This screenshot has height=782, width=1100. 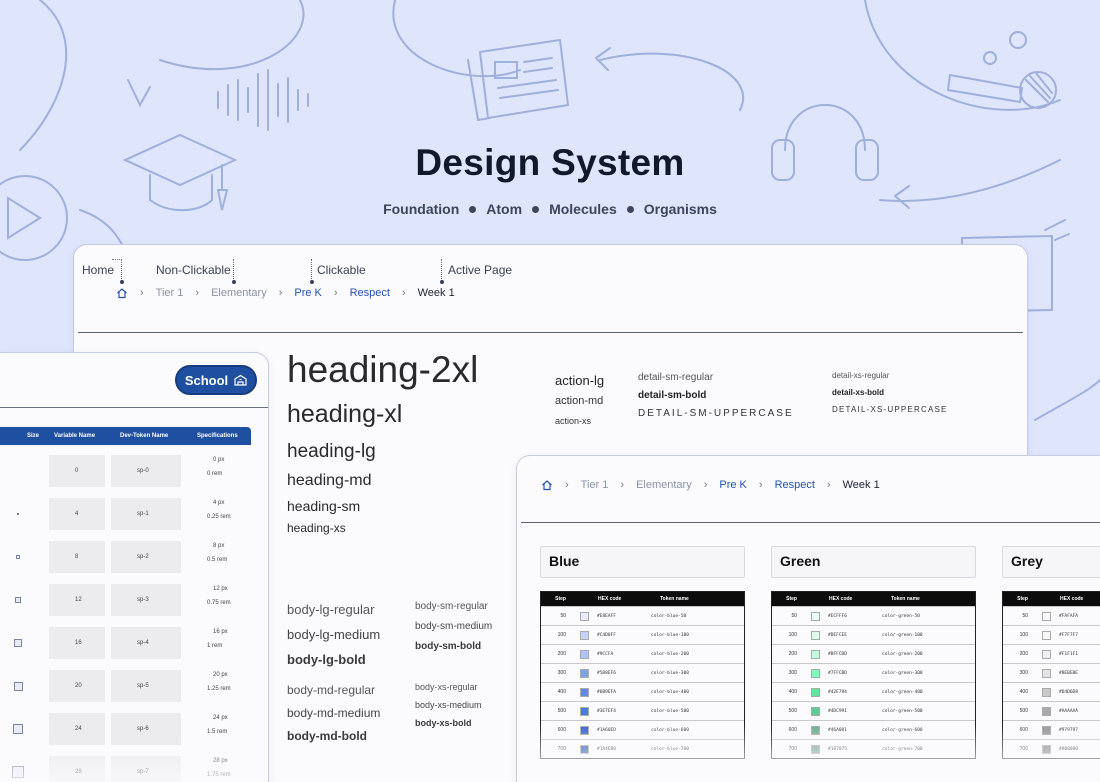 I want to click on token-value: sp-4, so click(x=143, y=643).